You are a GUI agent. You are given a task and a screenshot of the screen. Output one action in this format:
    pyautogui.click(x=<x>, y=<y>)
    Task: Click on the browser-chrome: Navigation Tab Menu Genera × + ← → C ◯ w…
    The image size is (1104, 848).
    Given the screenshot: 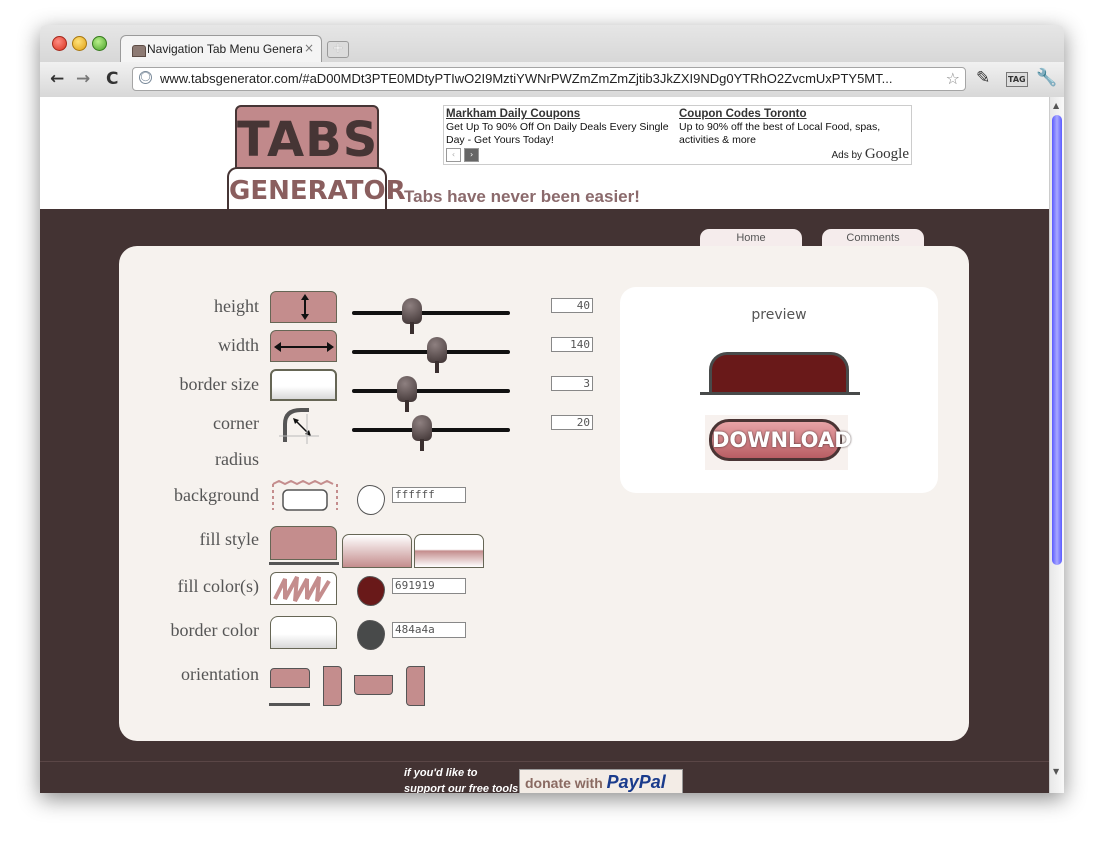 What is the action you would take?
    pyautogui.click(x=552, y=61)
    